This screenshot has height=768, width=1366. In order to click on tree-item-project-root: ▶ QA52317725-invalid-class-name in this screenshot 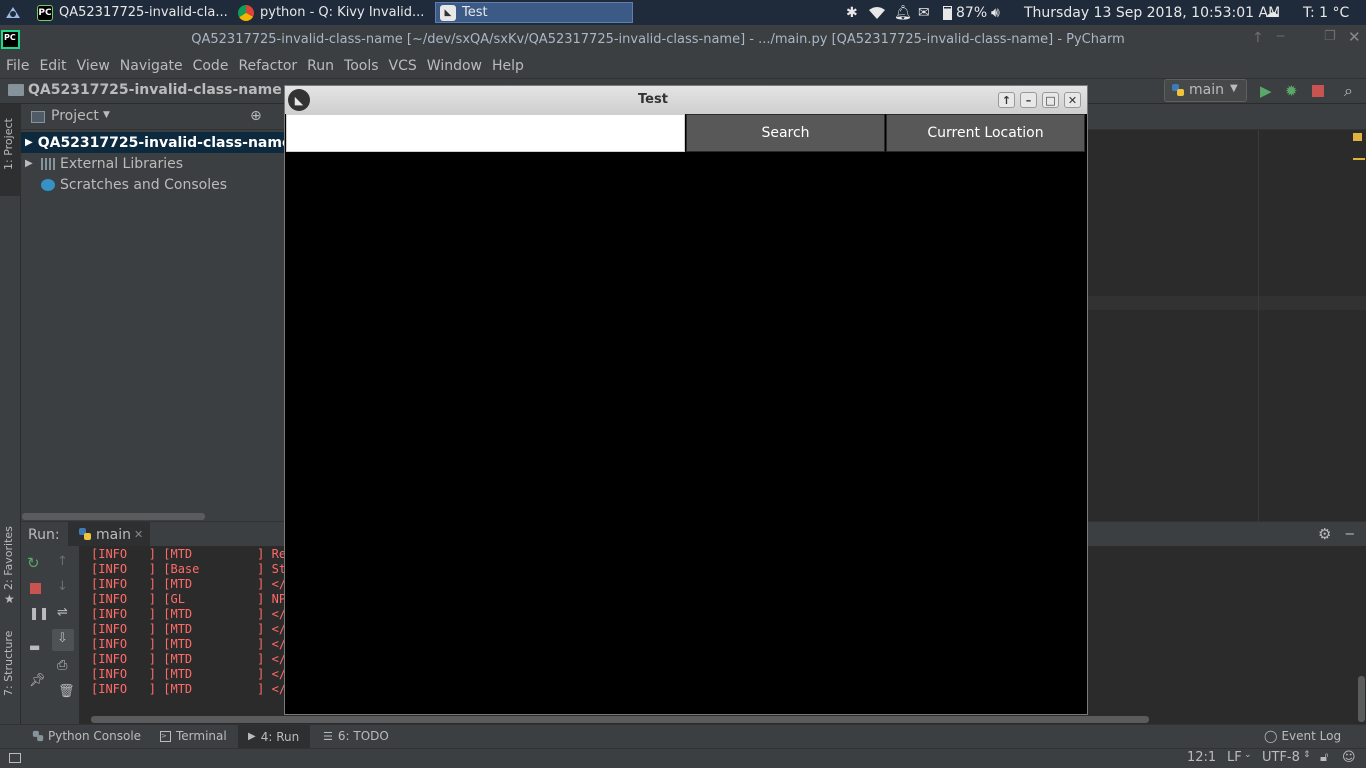, I will do `click(156, 142)`.